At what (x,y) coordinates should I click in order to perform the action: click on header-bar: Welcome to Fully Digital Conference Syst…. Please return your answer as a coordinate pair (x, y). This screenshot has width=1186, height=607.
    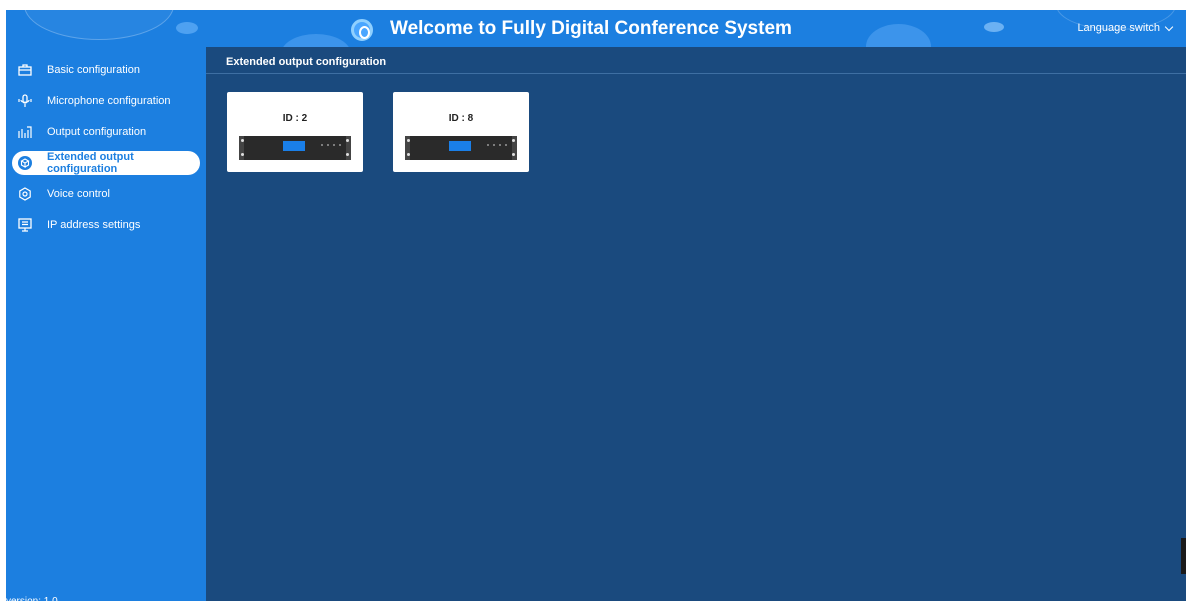
    Looking at the image, I should click on (596, 28).